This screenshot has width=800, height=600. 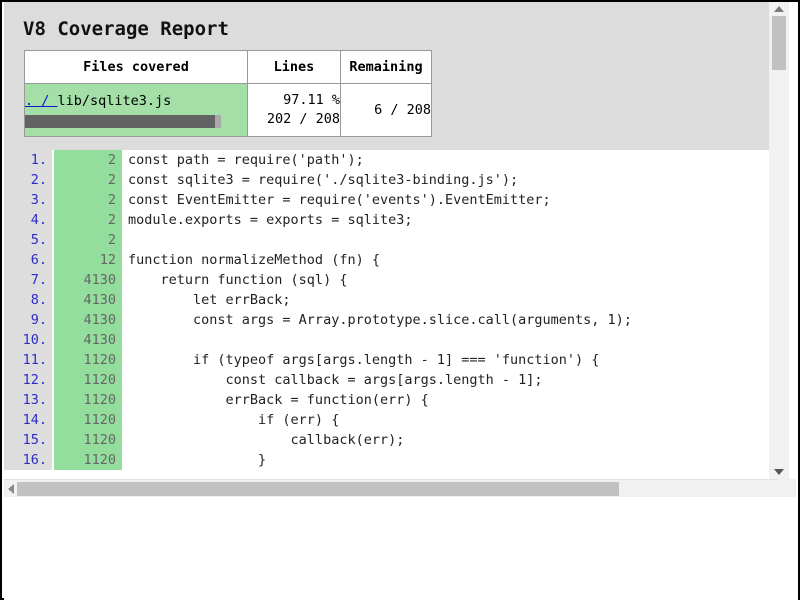 I want to click on code-line: 10. 4130, so click(x=386, y=340).